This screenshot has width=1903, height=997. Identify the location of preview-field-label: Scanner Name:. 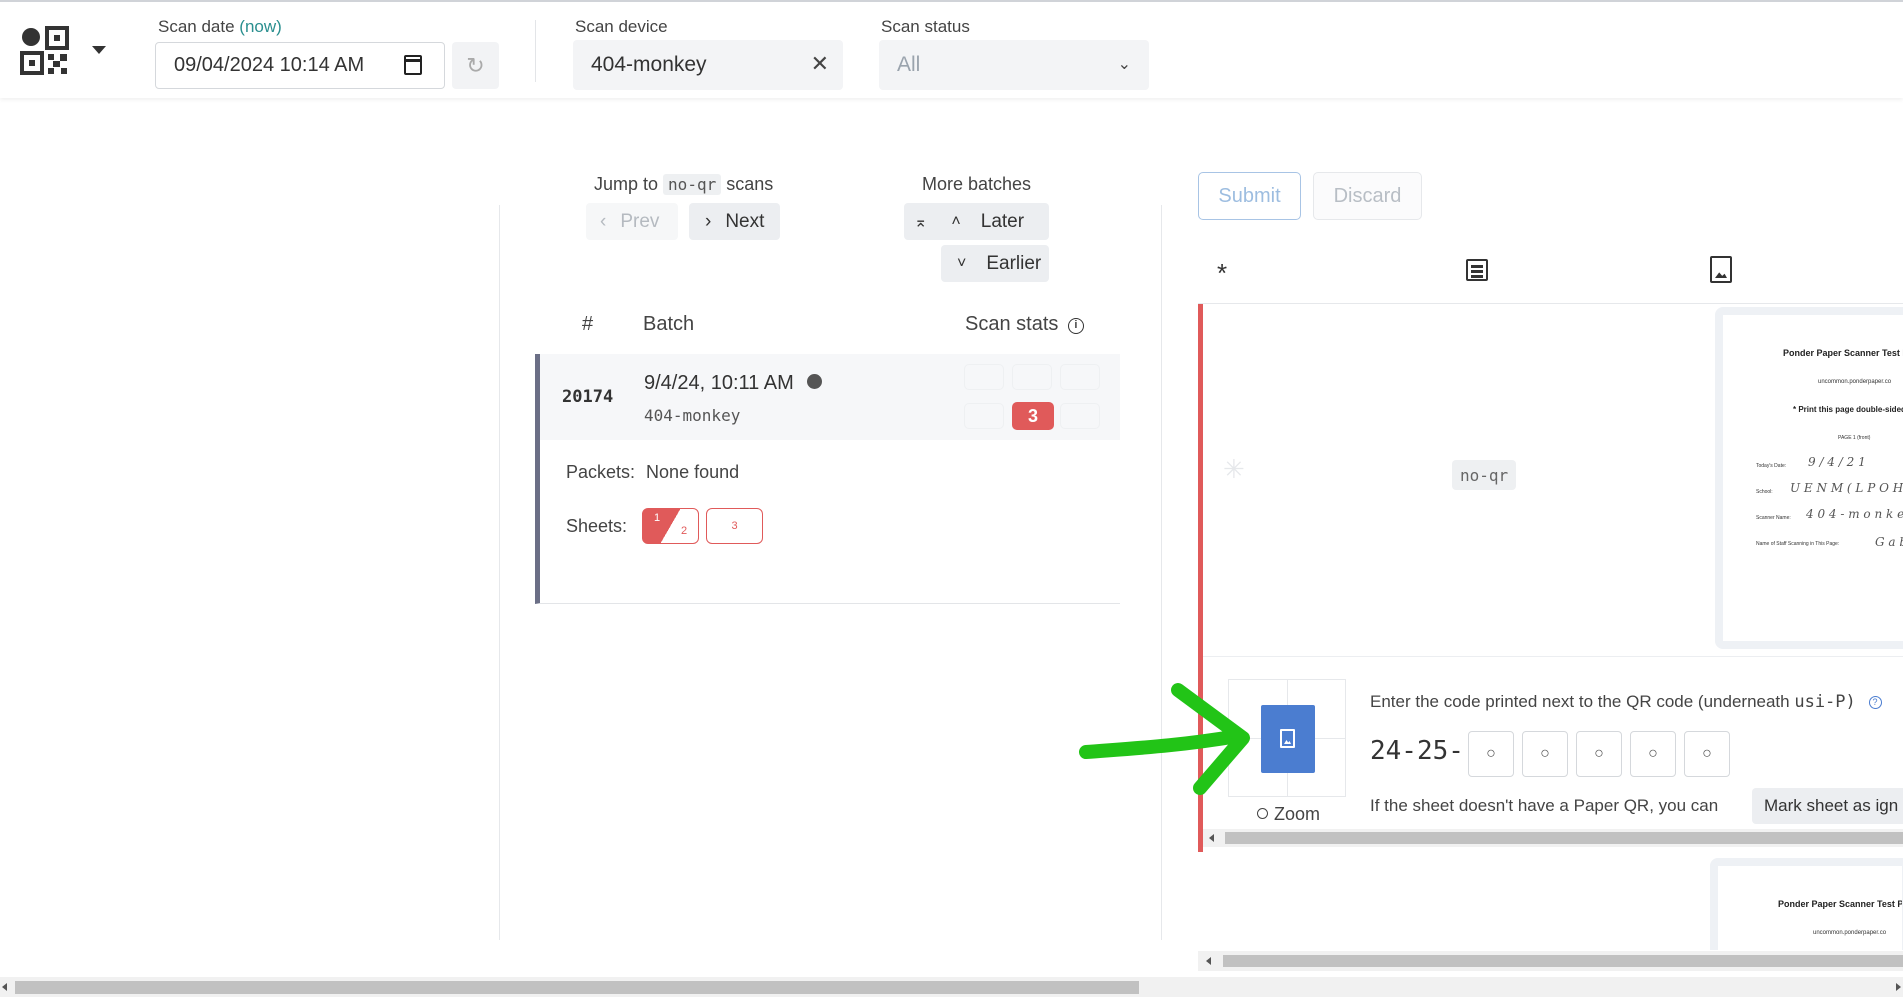
(1773, 518).